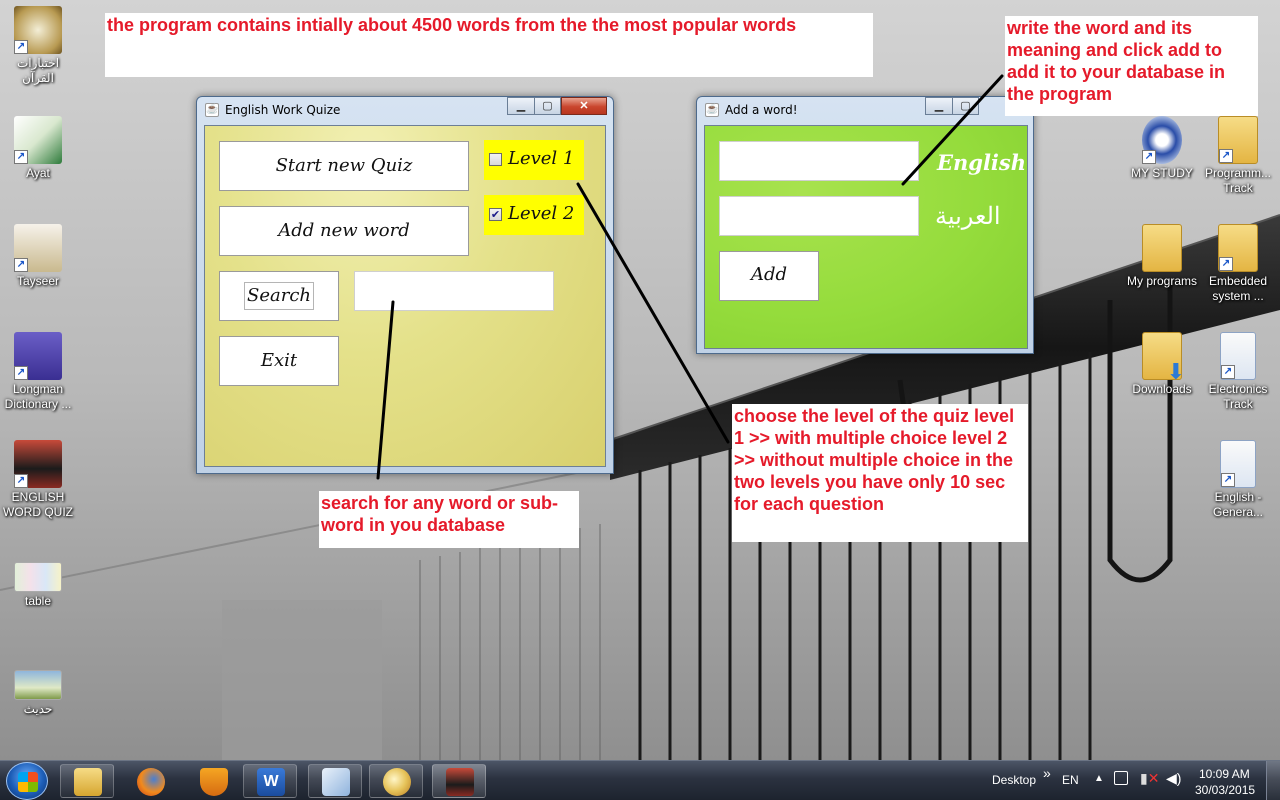 The height and width of the screenshot is (800, 1280). What do you see at coordinates (495, 214) in the screenshot?
I see `level2-checkbox-box: ✔` at bounding box center [495, 214].